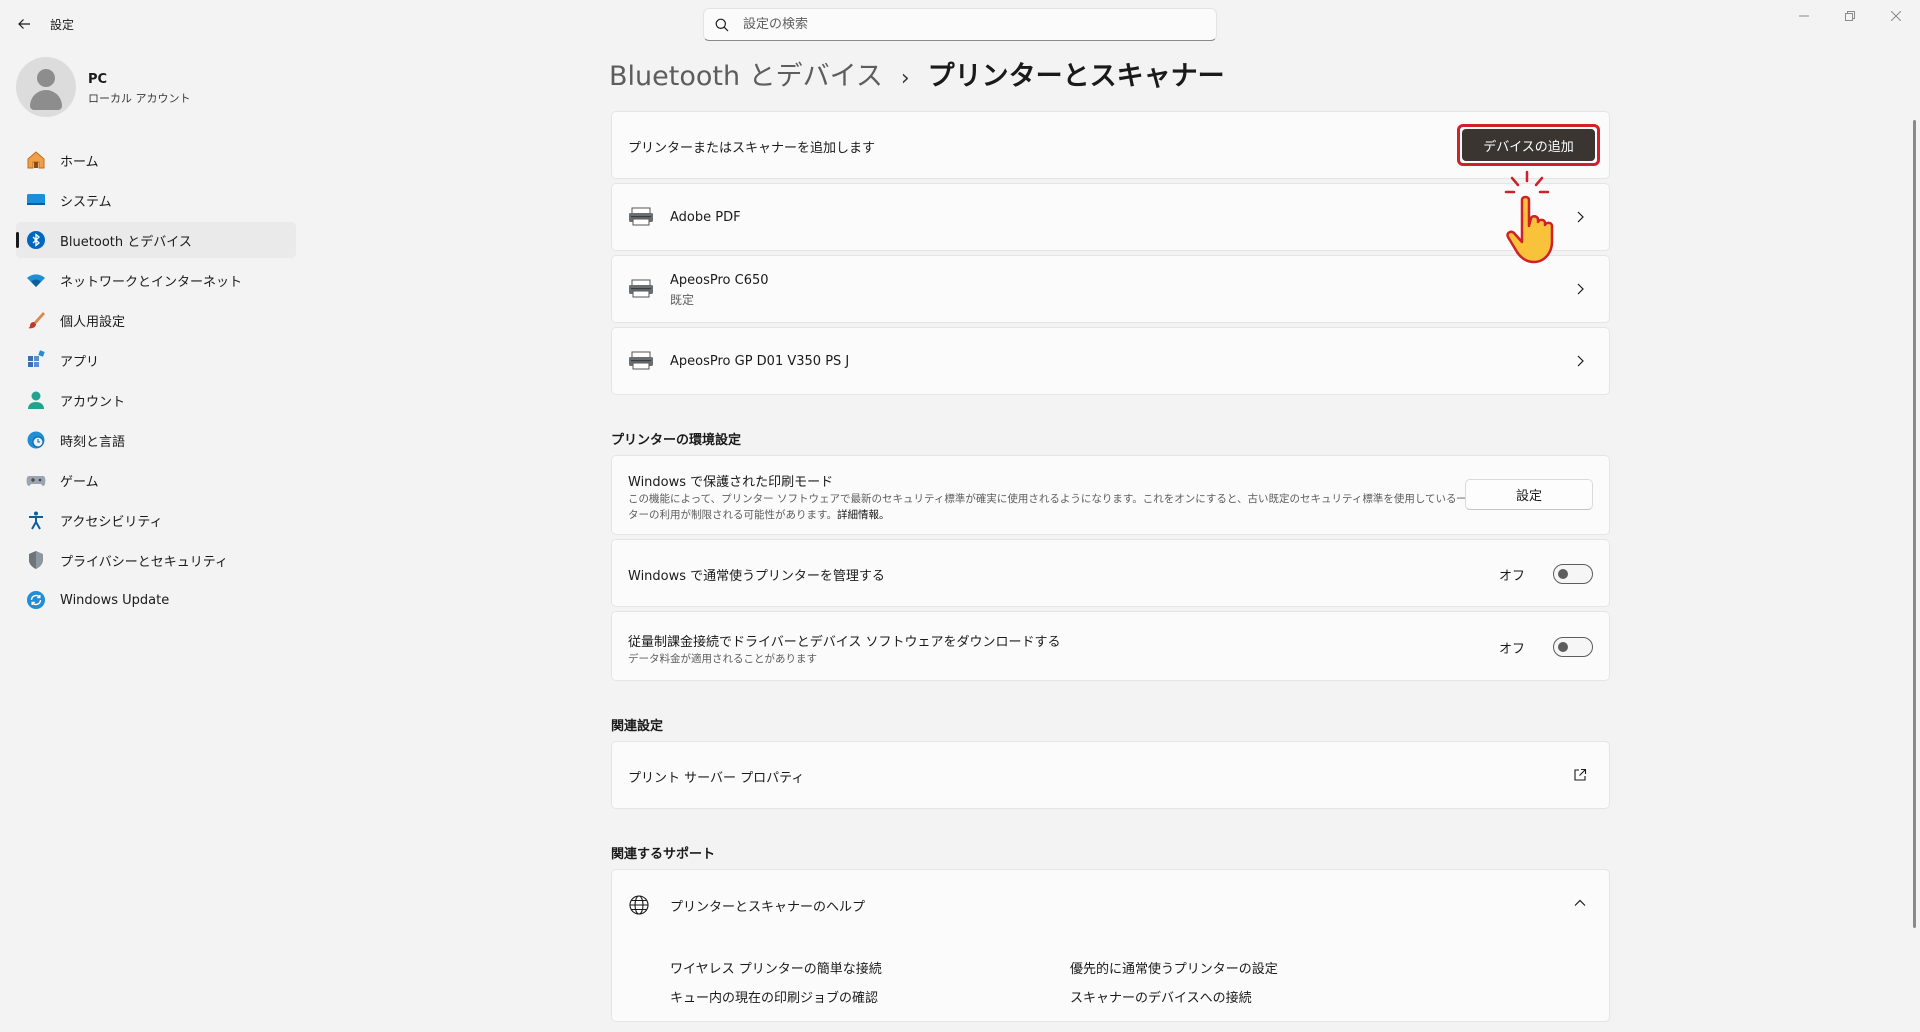 This screenshot has height=1032, width=1920. I want to click on sidebar-item-label: アカウント, so click(93, 402).